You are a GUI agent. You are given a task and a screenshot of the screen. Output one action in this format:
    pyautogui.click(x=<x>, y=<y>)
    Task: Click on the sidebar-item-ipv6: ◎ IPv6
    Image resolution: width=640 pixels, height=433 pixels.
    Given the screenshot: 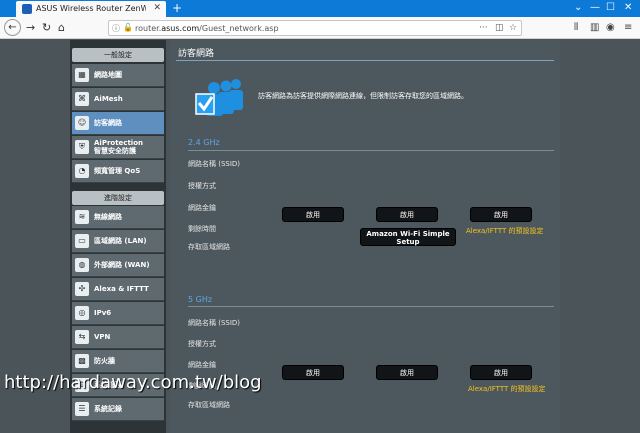 What is the action you would take?
    pyautogui.click(x=118, y=313)
    